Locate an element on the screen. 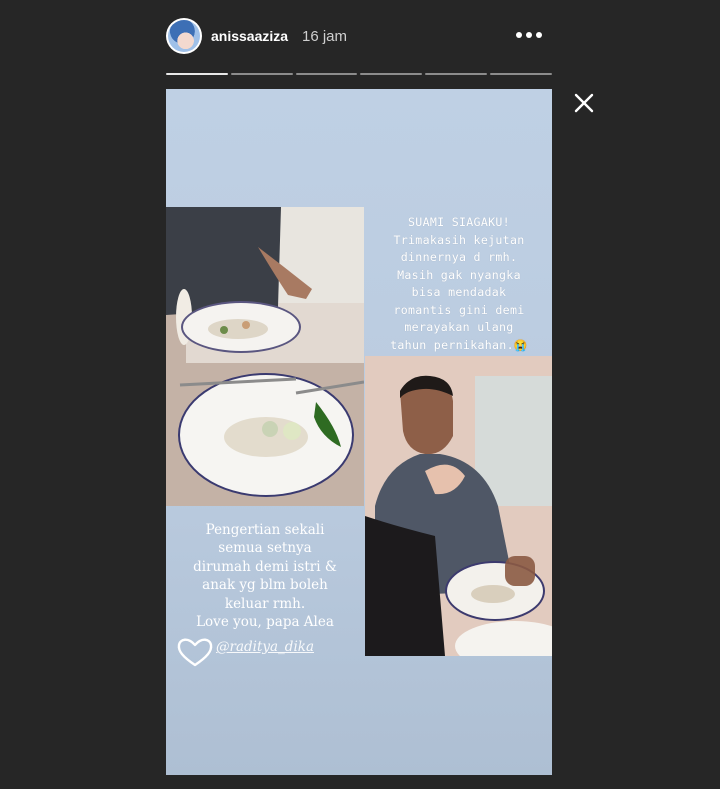 The width and height of the screenshot is (720, 789). story-header: anissaaziza 16 jam is located at coordinates (359, 38).